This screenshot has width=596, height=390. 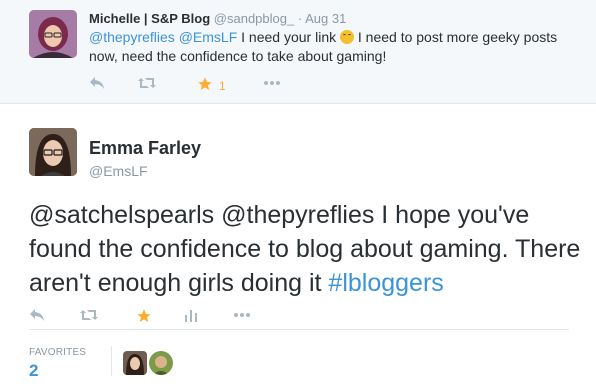 I want to click on favorites-stats: FAVORITES 2, so click(x=299, y=359).